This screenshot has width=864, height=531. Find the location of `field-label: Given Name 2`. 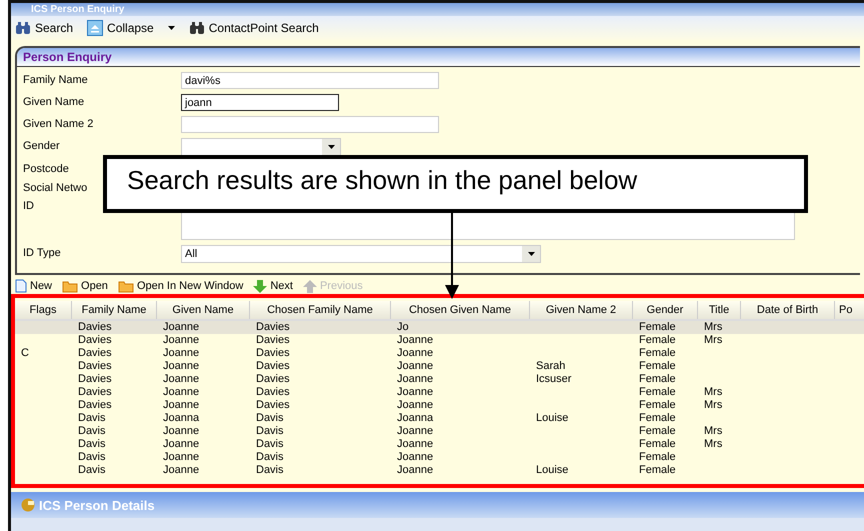

field-label: Given Name 2 is located at coordinates (58, 124).